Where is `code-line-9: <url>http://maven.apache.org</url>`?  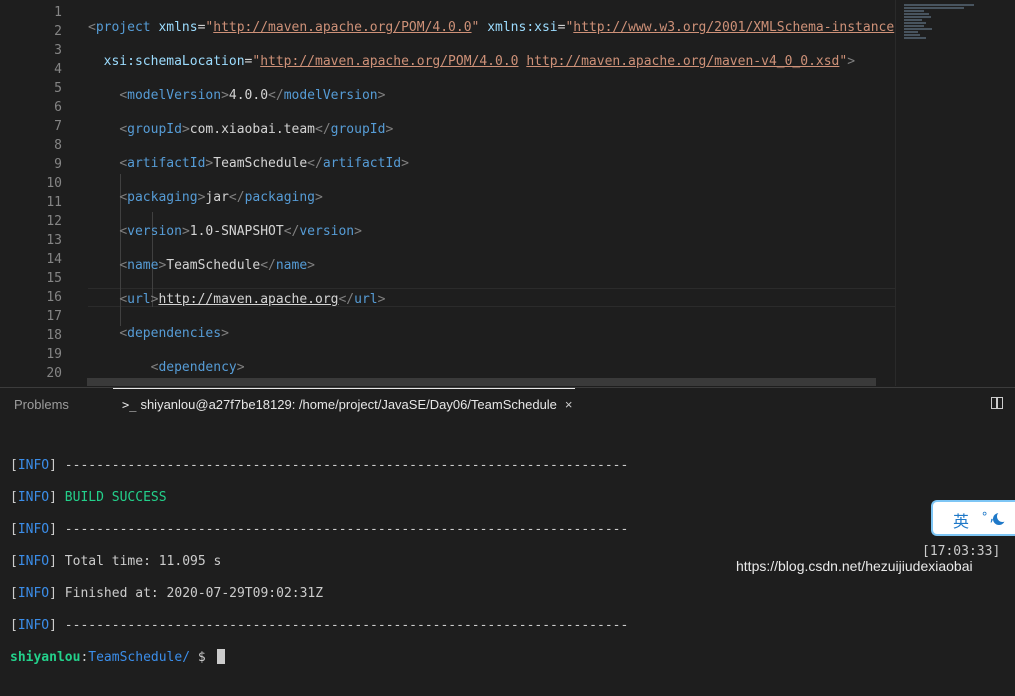
code-line-9: <url>http://maven.apache.org</url> is located at coordinates (252, 299).